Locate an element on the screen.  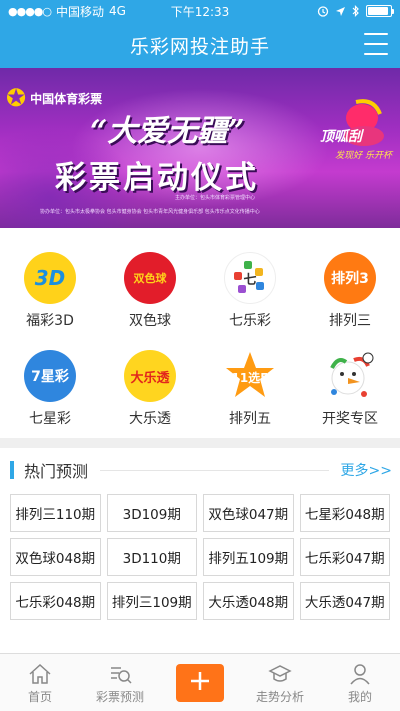
bluetooth-icon is located at coordinates (355, 11).